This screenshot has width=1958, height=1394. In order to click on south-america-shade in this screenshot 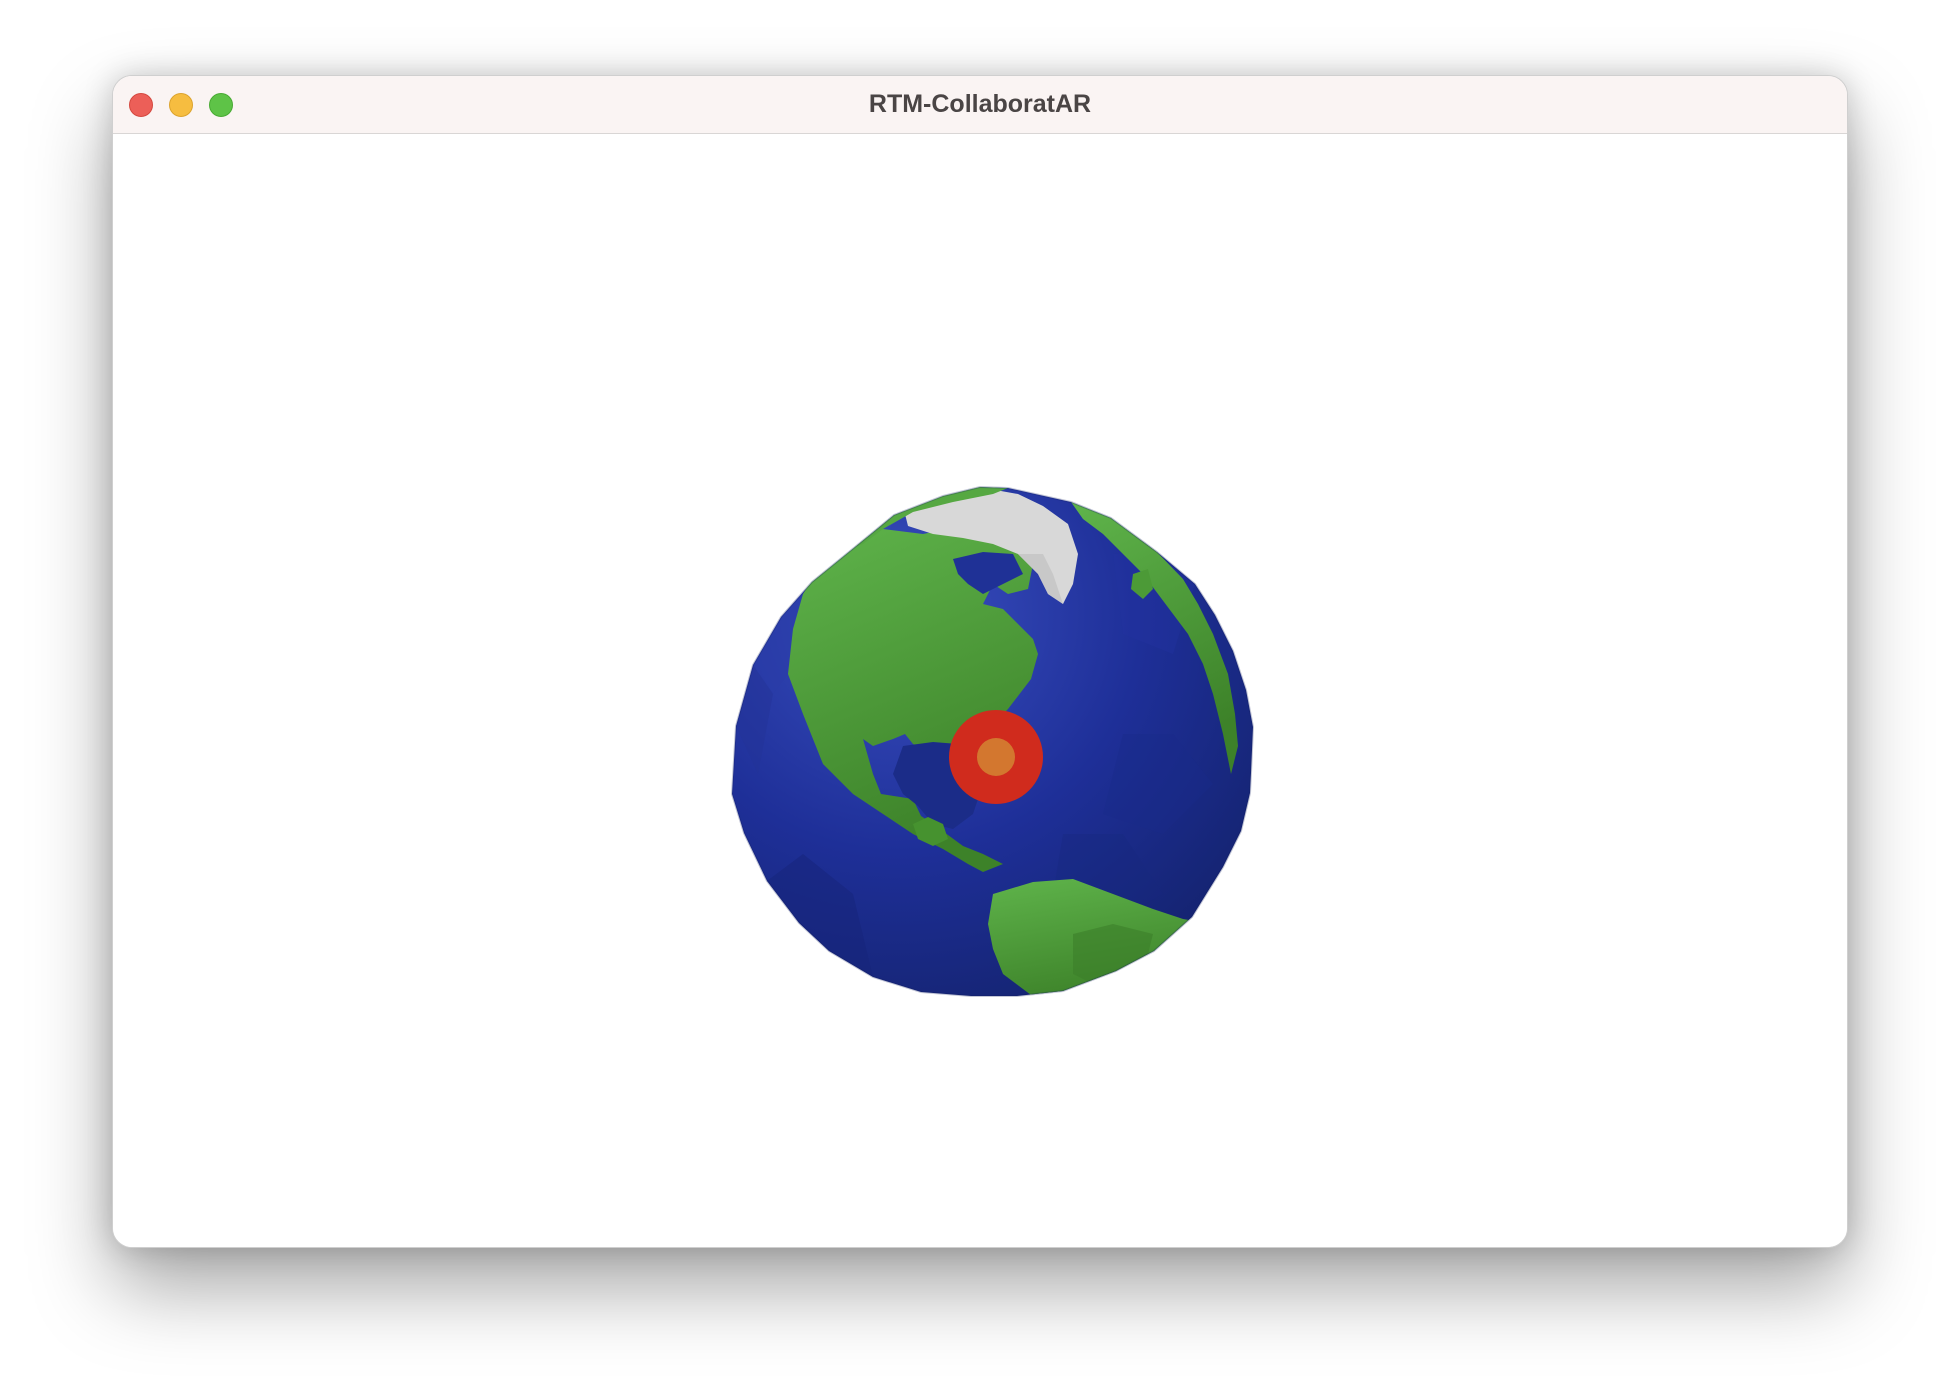, I will do `click(1113, 956)`.